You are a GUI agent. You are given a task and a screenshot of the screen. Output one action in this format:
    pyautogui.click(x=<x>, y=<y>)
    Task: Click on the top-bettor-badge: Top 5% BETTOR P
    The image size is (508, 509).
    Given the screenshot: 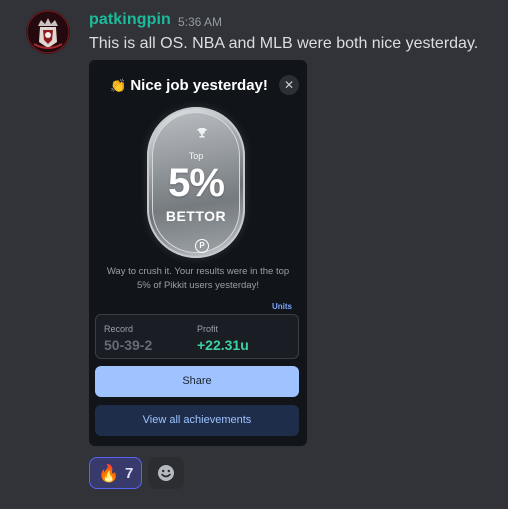 What is the action you would take?
    pyautogui.click(x=196, y=182)
    